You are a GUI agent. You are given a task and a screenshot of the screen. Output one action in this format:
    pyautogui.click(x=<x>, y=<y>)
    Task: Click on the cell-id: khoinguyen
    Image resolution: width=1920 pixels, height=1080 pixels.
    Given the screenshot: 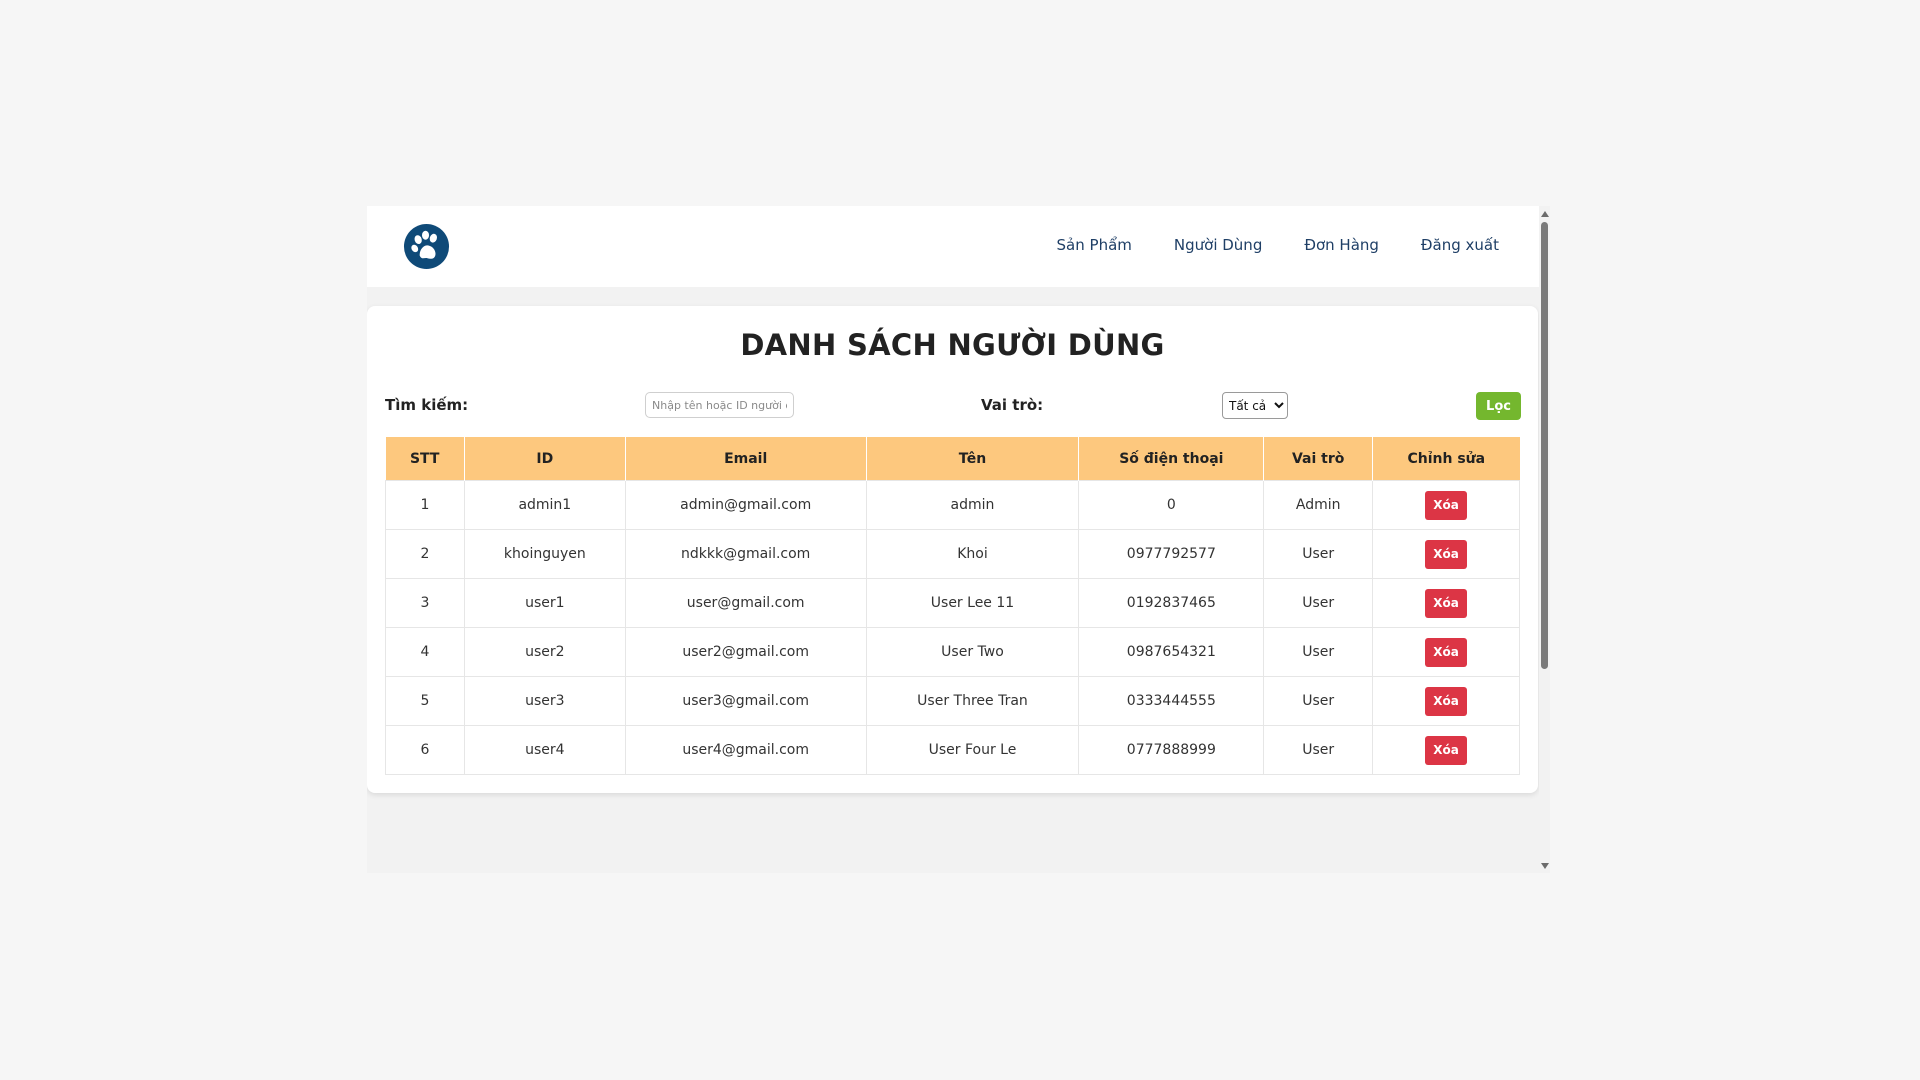 What is the action you would take?
    pyautogui.click(x=544, y=554)
    